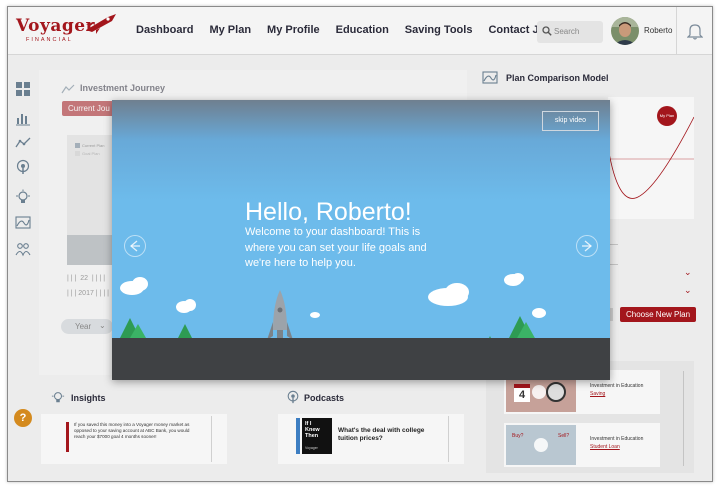 This screenshot has height=489, width=720. I want to click on header-divider, so click(676, 31).